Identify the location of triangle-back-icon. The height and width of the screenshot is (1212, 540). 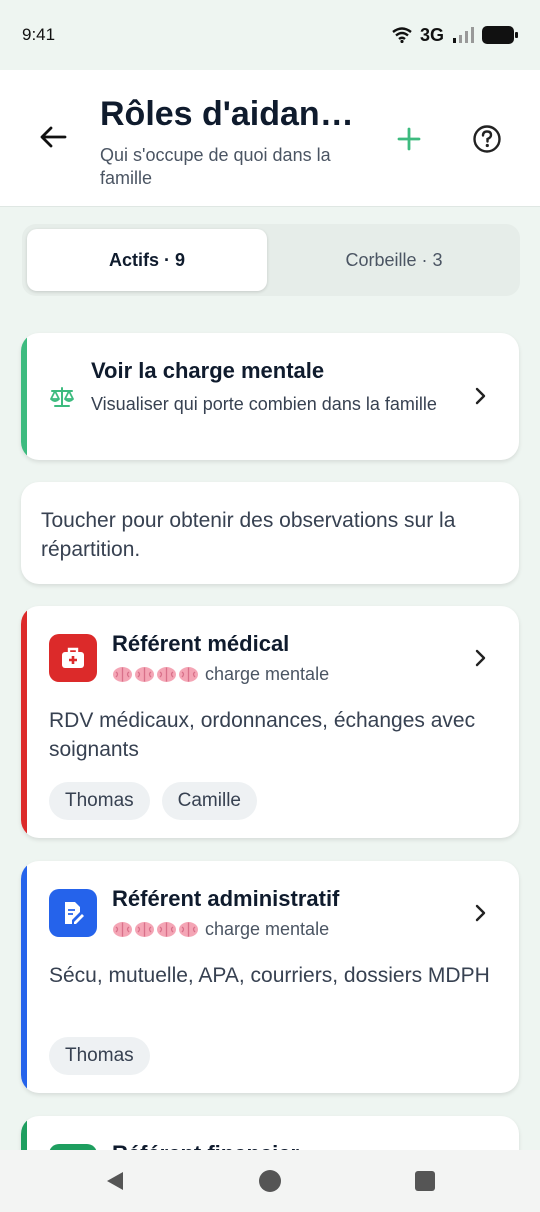
(115, 1181).